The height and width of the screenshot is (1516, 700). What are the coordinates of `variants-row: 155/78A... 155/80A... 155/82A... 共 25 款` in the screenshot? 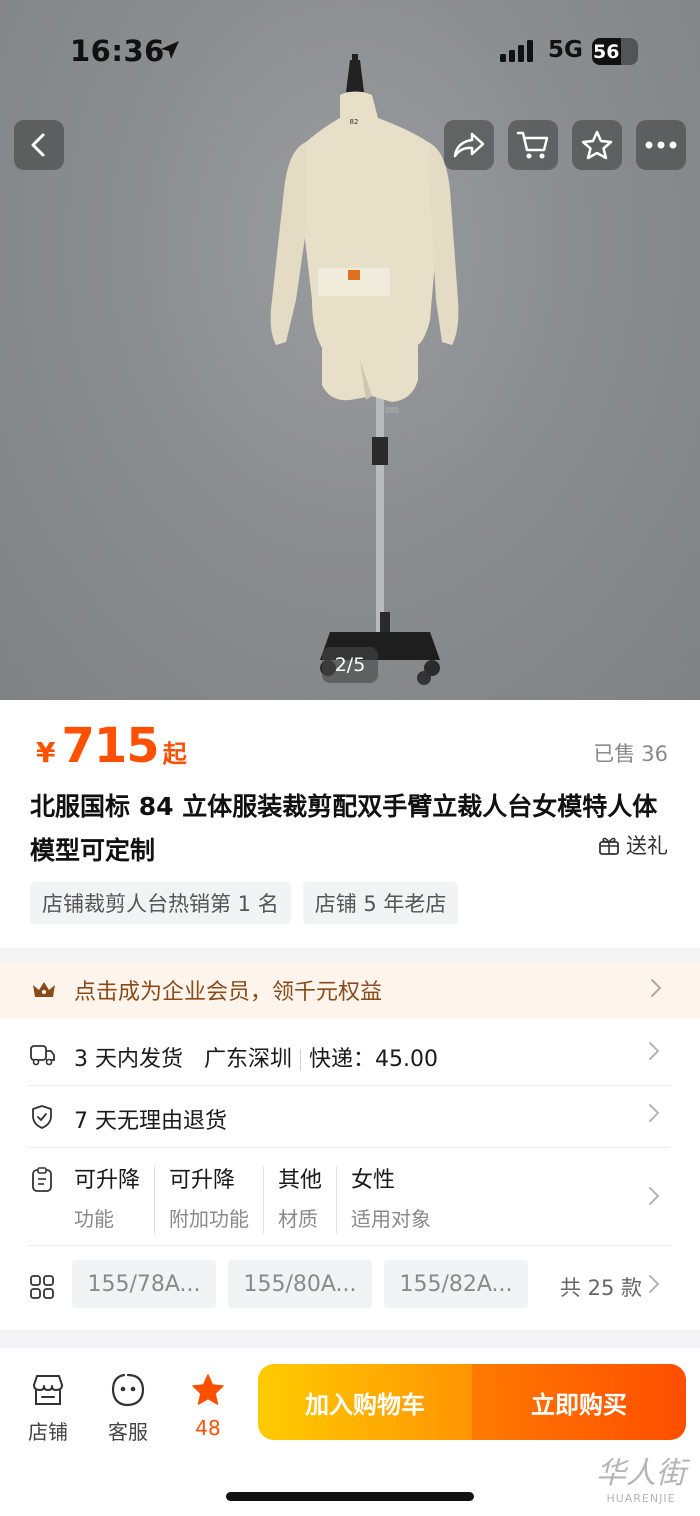 It's located at (349, 1287).